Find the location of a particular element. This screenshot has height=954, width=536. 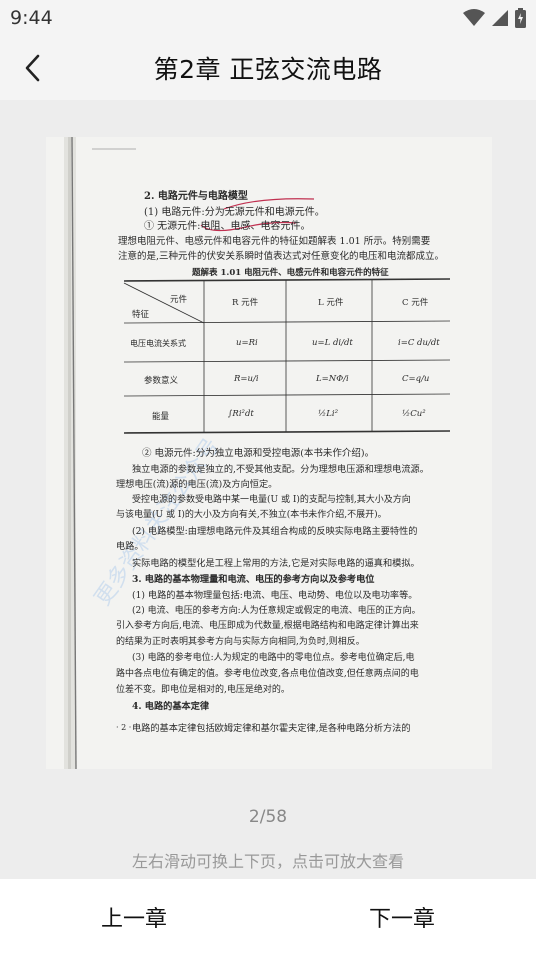

table-row-label: 电压电流关系式 is located at coordinates (158, 343).